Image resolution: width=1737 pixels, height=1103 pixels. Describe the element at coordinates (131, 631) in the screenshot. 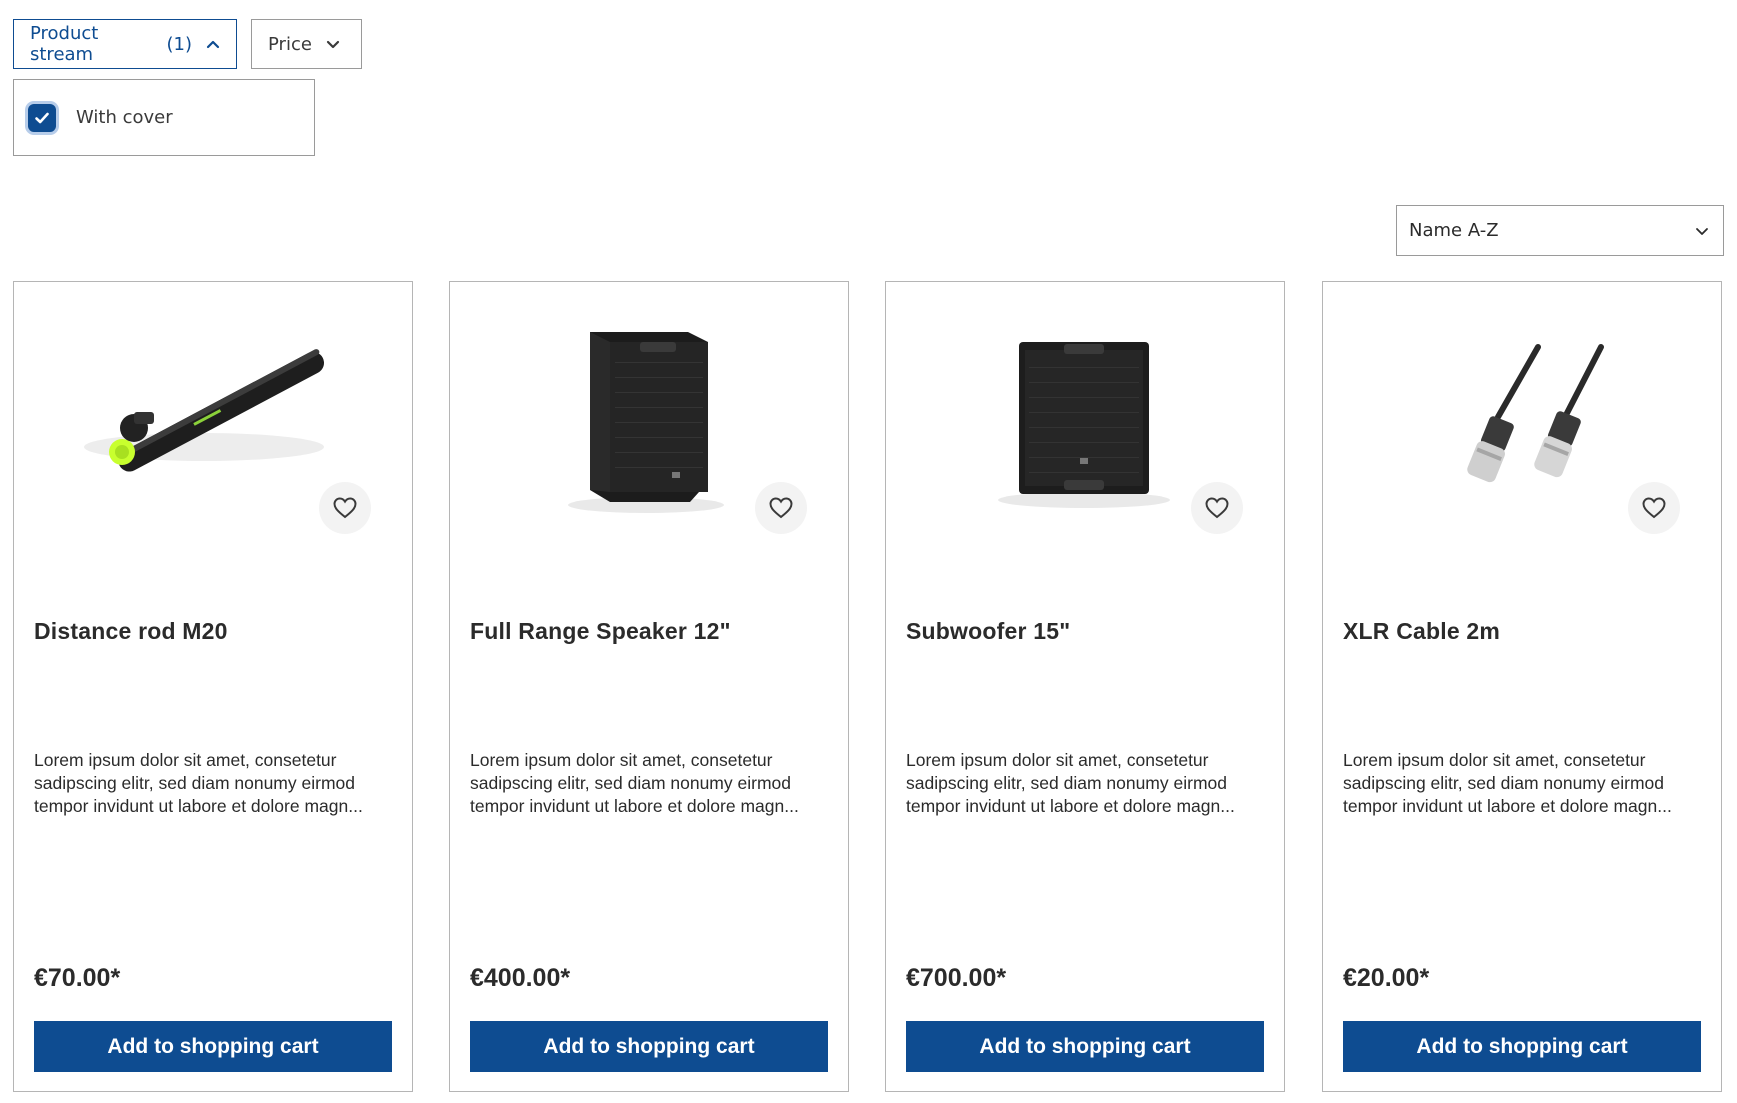

I see `product-name: Distance rod M20` at that location.